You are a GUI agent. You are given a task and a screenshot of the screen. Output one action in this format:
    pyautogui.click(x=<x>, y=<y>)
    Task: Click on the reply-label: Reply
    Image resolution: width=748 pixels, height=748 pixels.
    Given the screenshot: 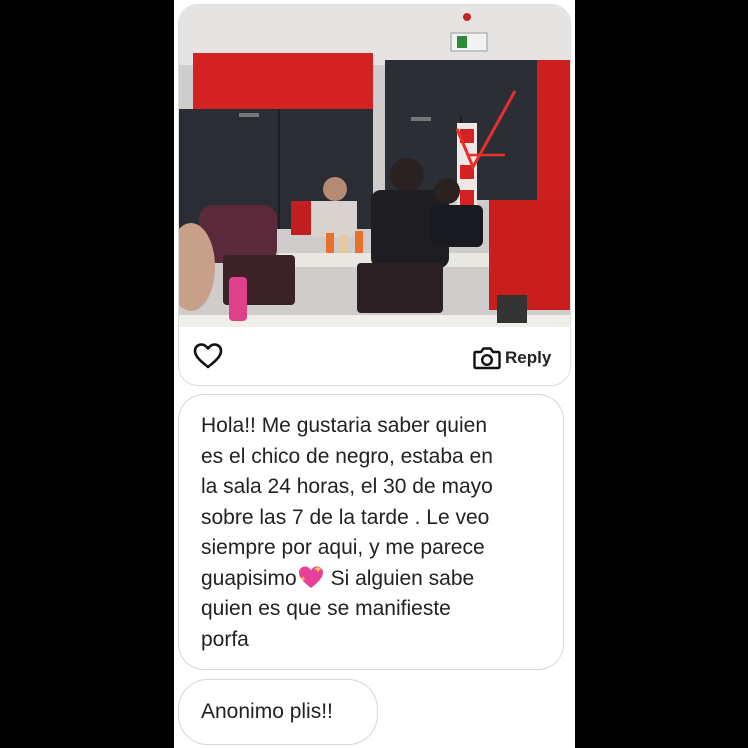 What is the action you would take?
    pyautogui.click(x=528, y=357)
    